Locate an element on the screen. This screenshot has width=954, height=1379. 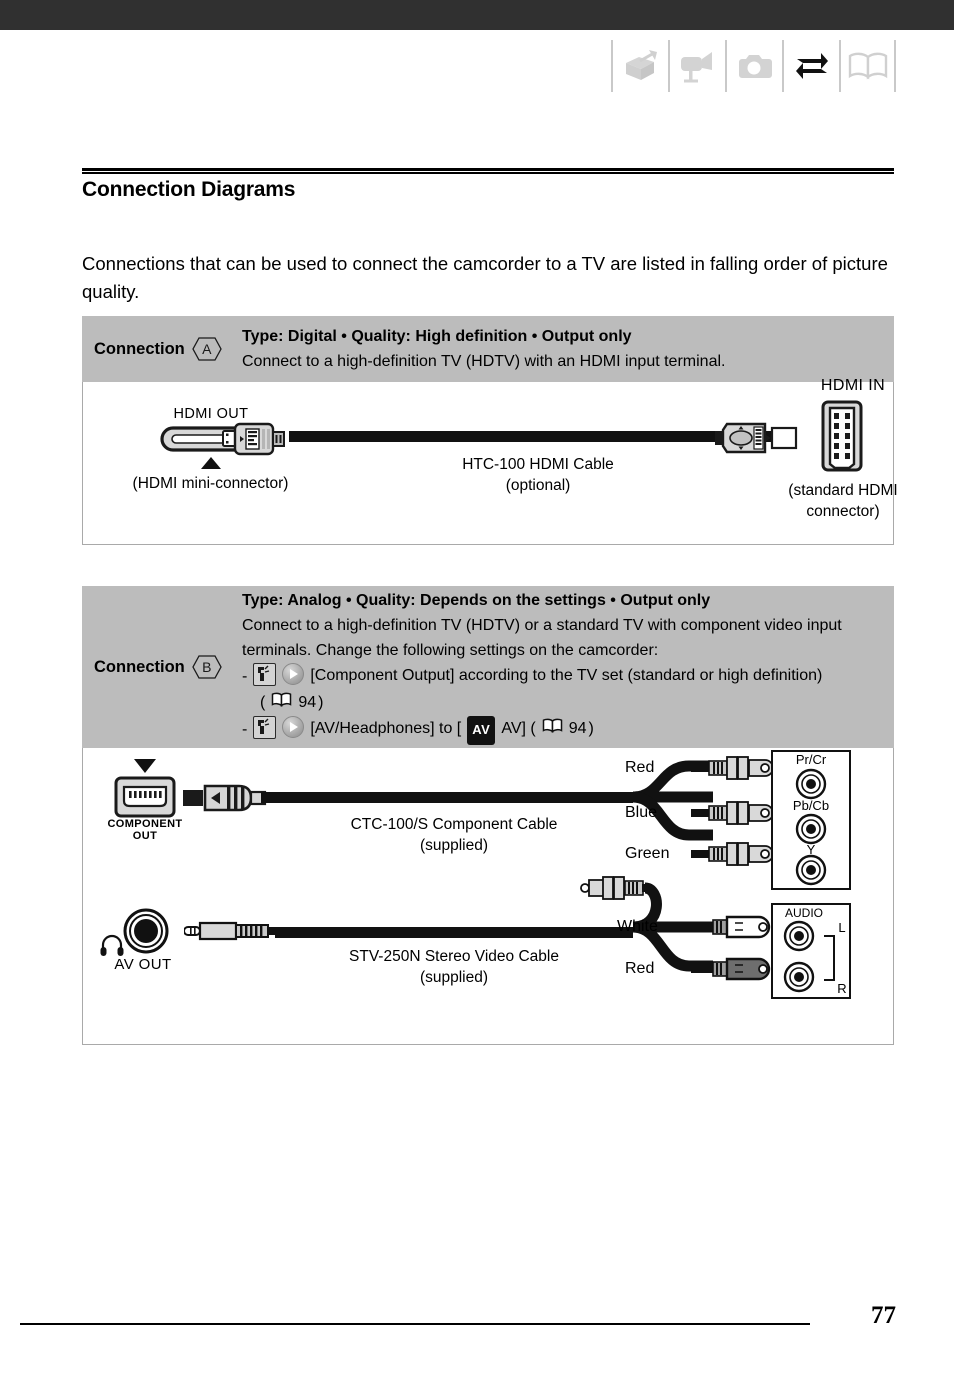
rca-plug-yellow-video is located at coordinates (617, 890).